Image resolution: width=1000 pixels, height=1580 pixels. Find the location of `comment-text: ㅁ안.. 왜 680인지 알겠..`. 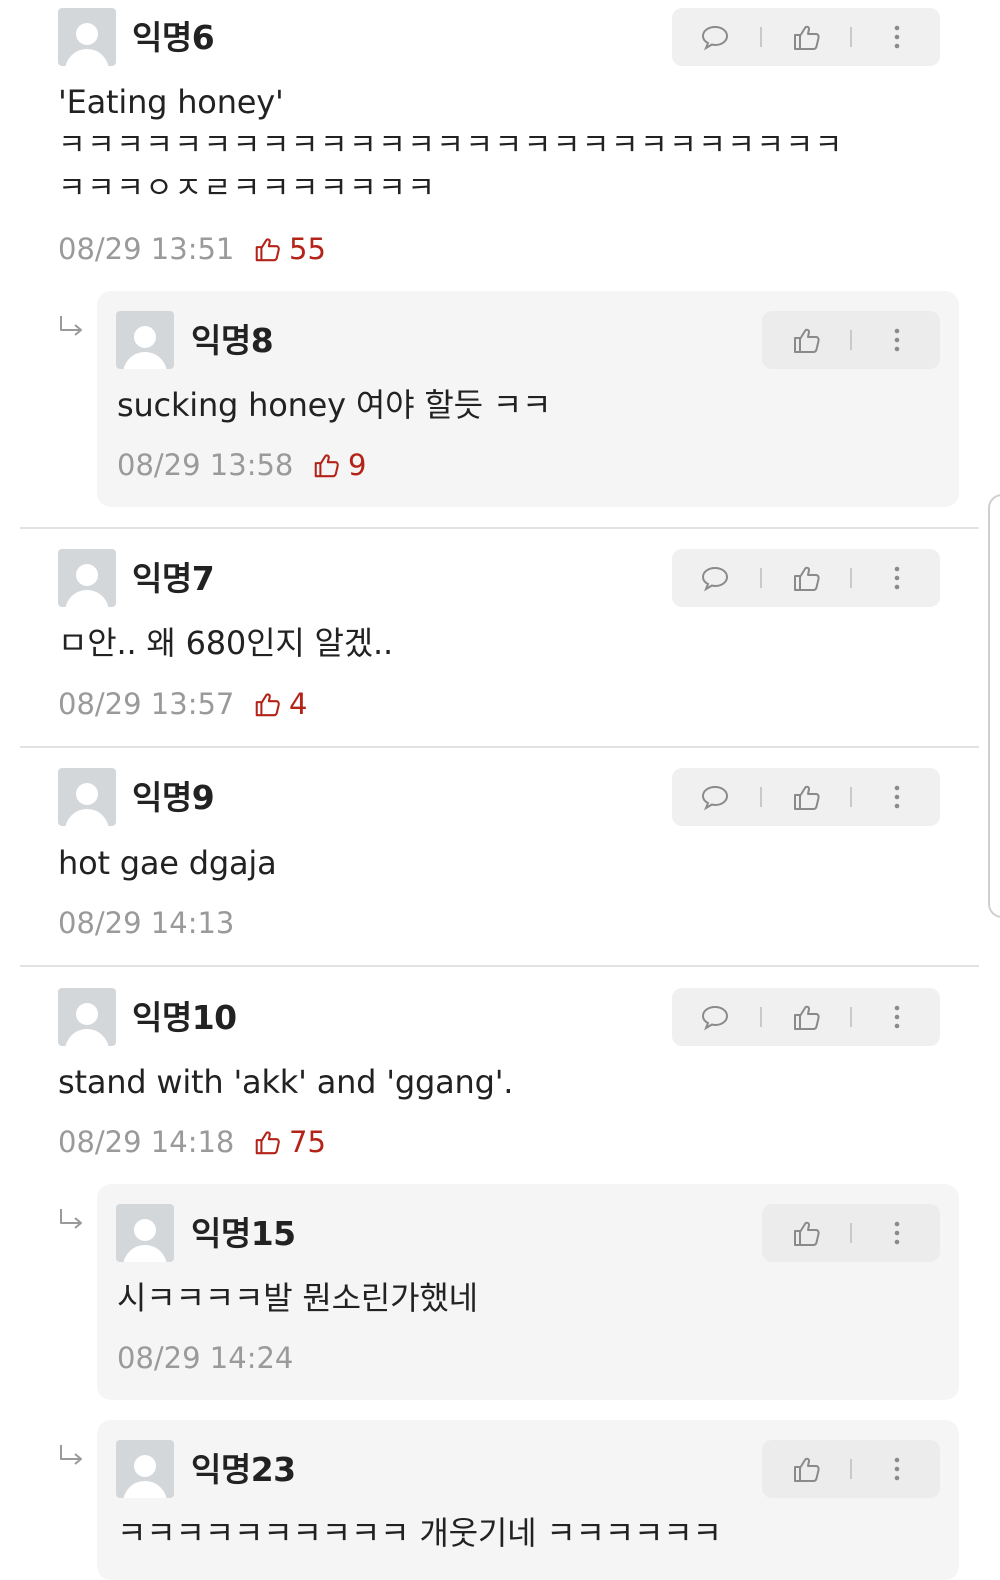

comment-text: ㅁ안.. 왜 680인지 알겠.. is located at coordinates (225, 643).